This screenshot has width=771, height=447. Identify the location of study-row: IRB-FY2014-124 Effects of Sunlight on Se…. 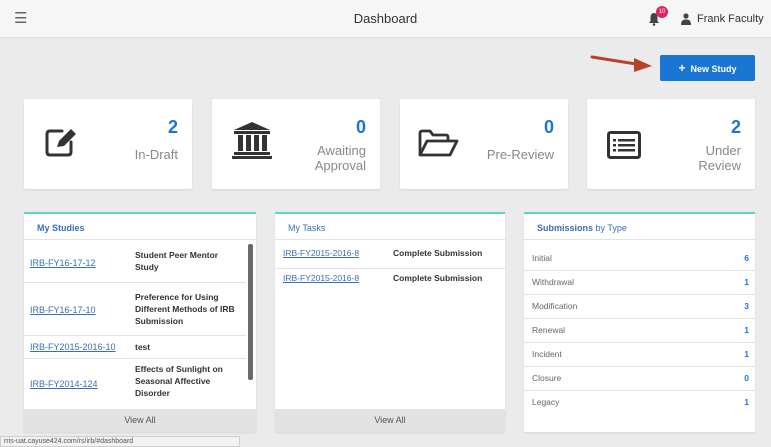
(135, 385).